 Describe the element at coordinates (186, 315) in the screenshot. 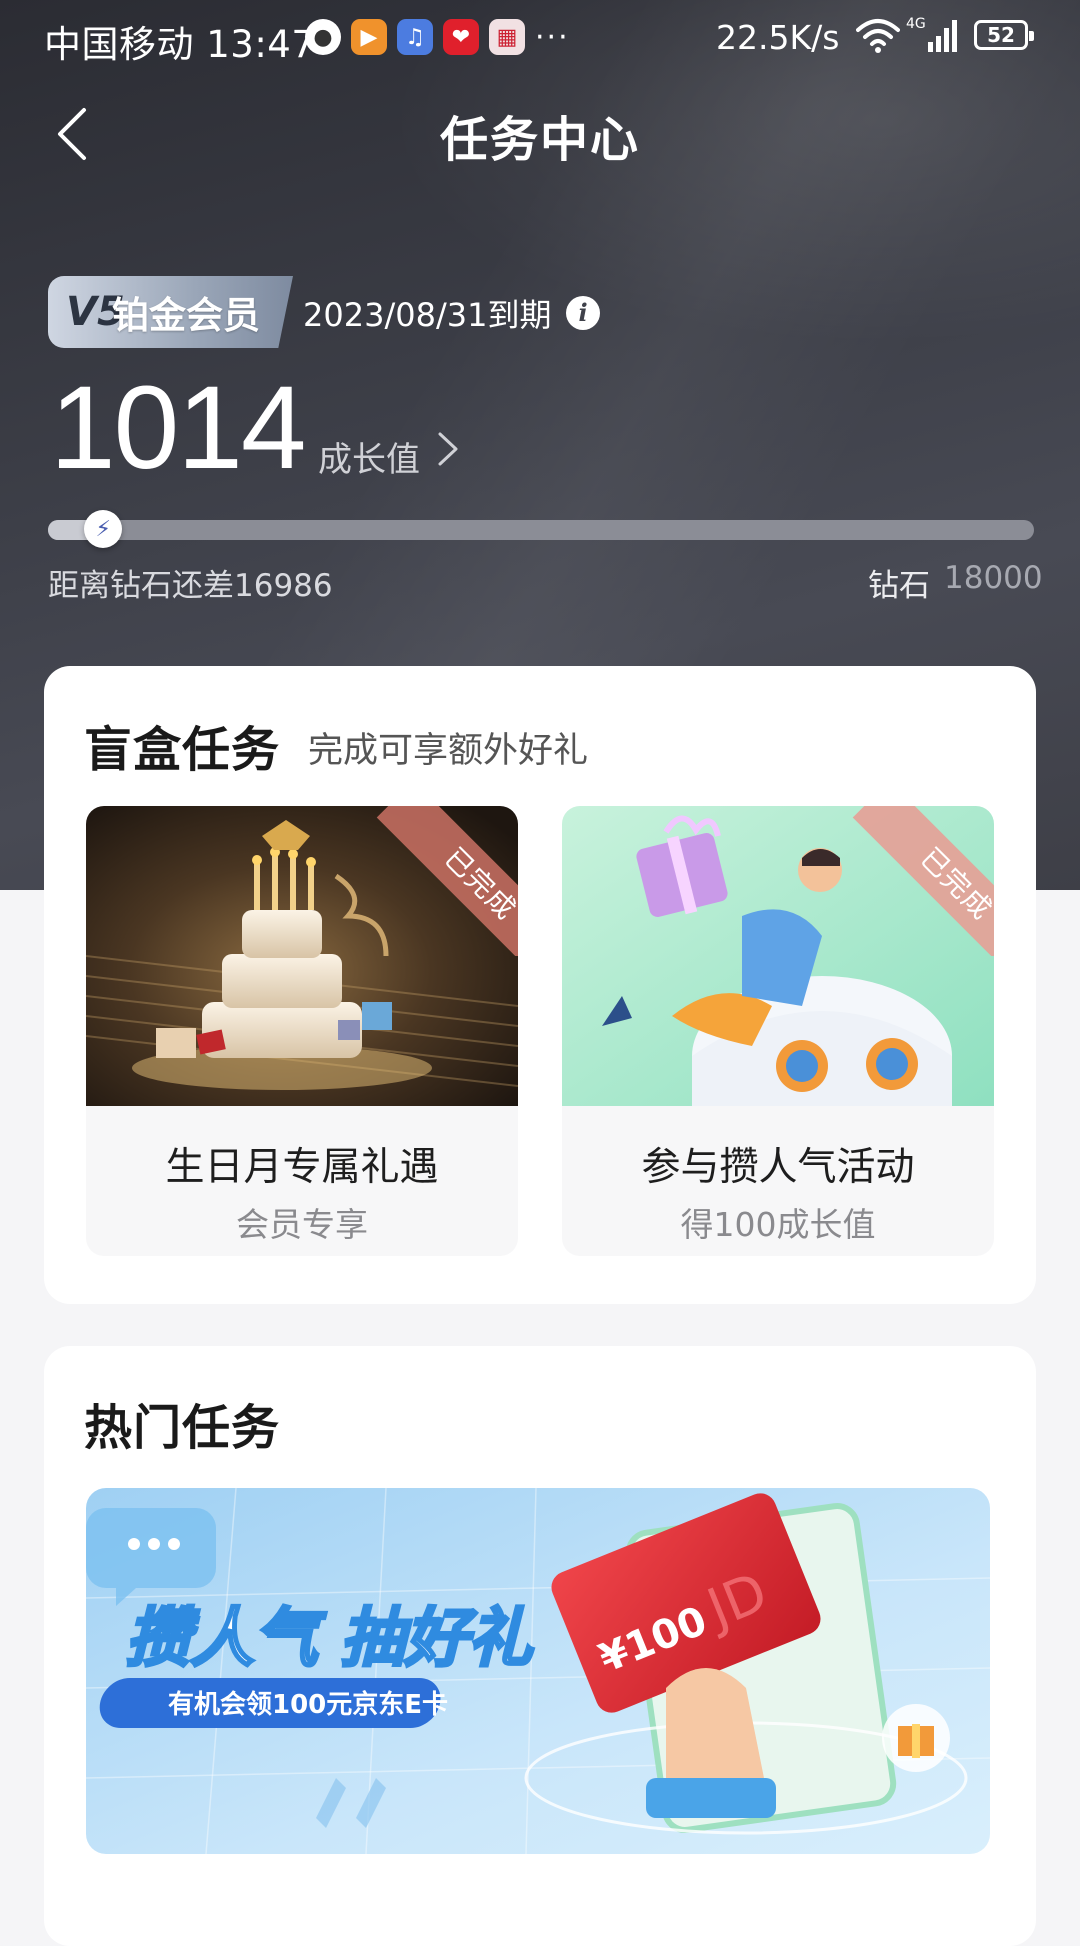

I see `member-tier: 铂金会员` at that location.